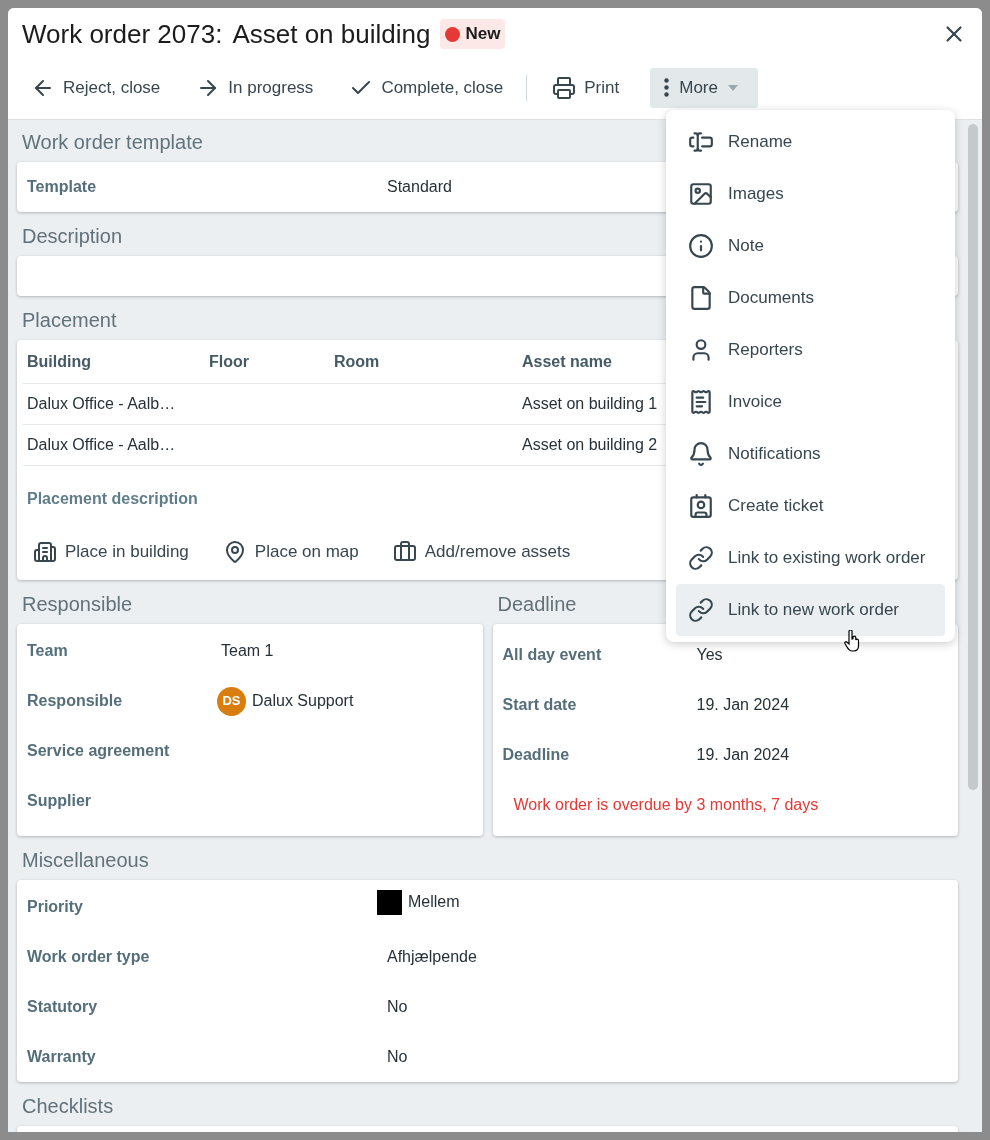  Describe the element at coordinates (701, 454) in the screenshot. I see `bell-icon` at that location.